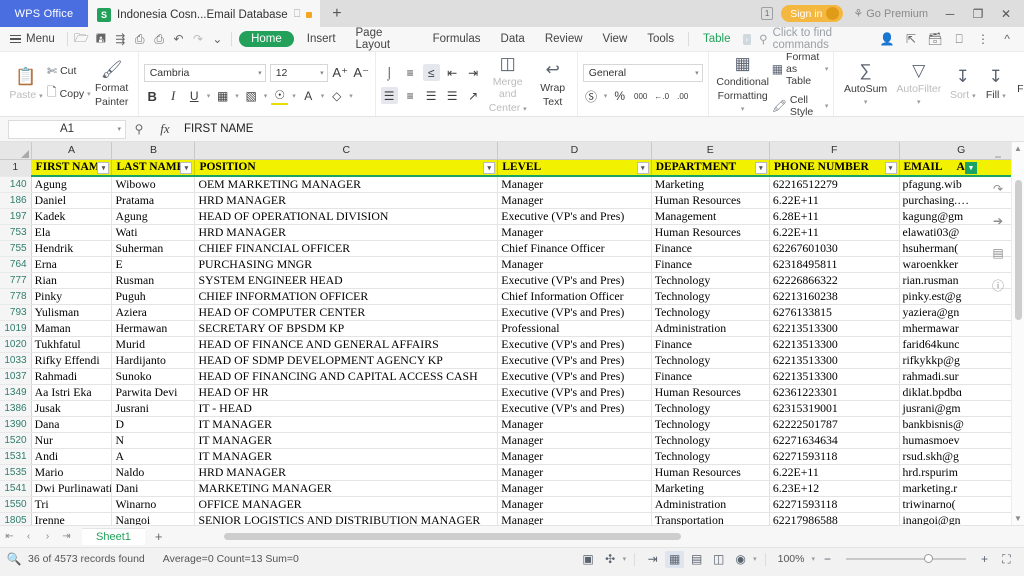  What do you see at coordinates (16, 376) in the screenshot?
I see `row-header: 1037` at bounding box center [16, 376].